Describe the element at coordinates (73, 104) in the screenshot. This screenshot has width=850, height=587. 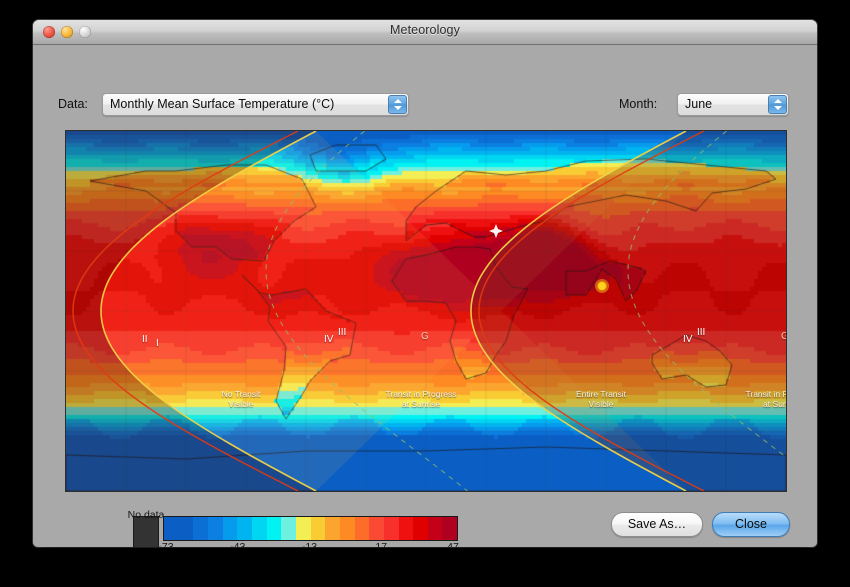
I see `data-label: Data:` at that location.